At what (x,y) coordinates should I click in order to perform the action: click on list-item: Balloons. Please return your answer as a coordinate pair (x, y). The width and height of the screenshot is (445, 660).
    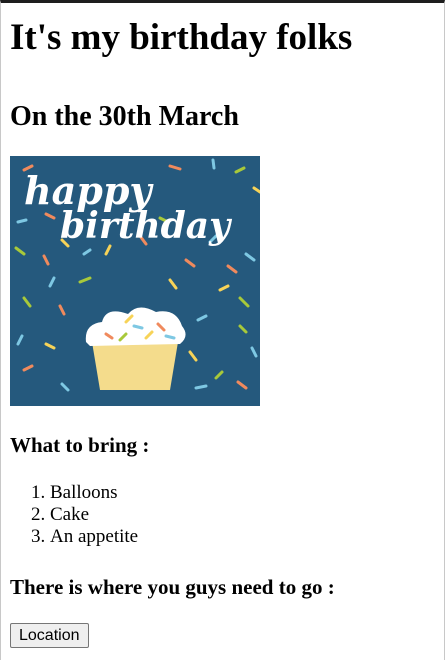
    Looking at the image, I should click on (247, 493).